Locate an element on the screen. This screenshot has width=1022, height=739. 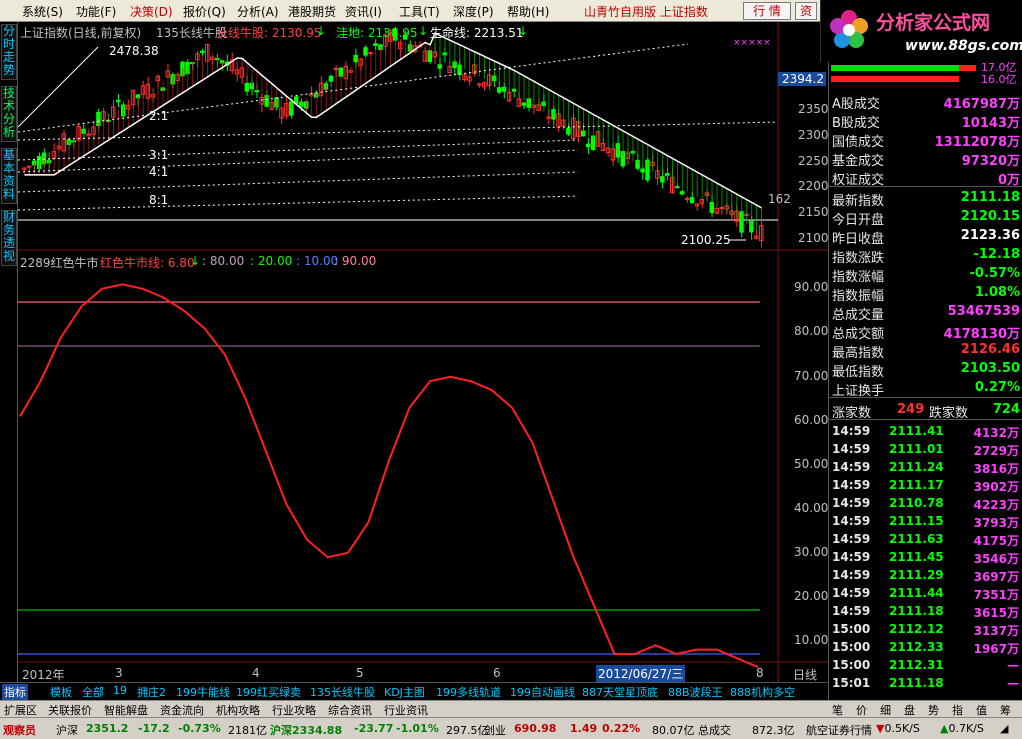
tick-row: 14:59 2111.01 2729万 is located at coordinates (925, 450).